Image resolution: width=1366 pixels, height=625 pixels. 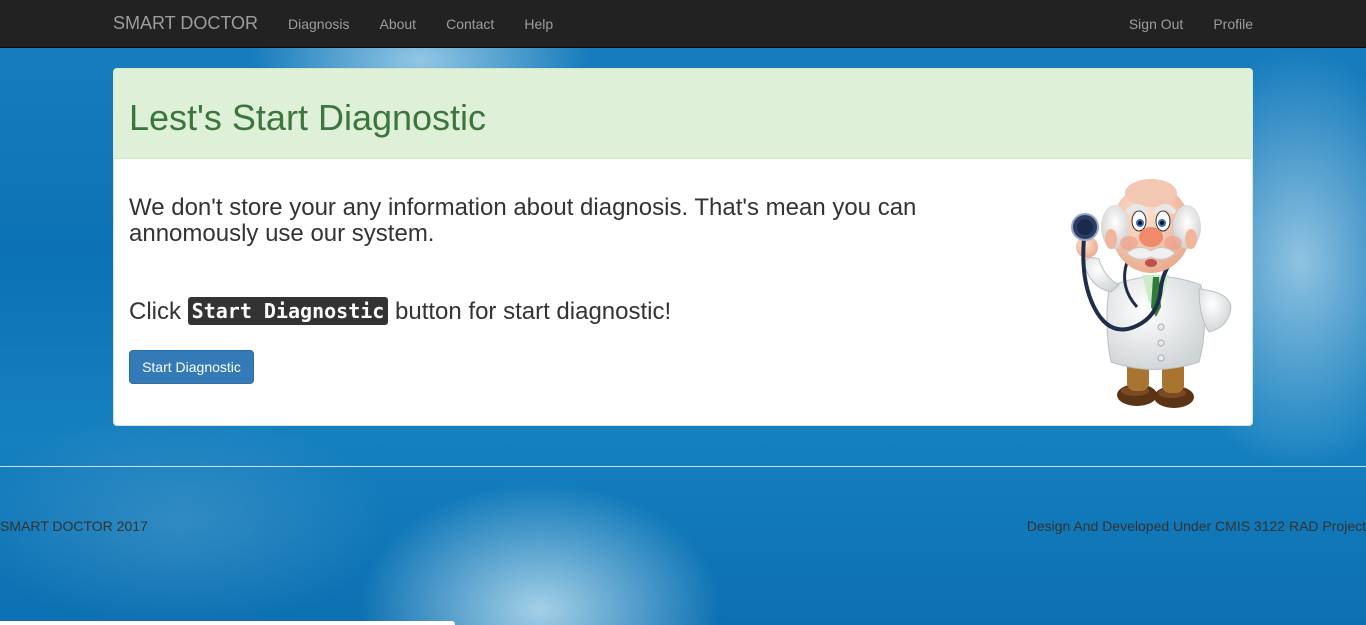 I want to click on nav-left-menu: Diagnosis About Contact Help, so click(x=428, y=24).